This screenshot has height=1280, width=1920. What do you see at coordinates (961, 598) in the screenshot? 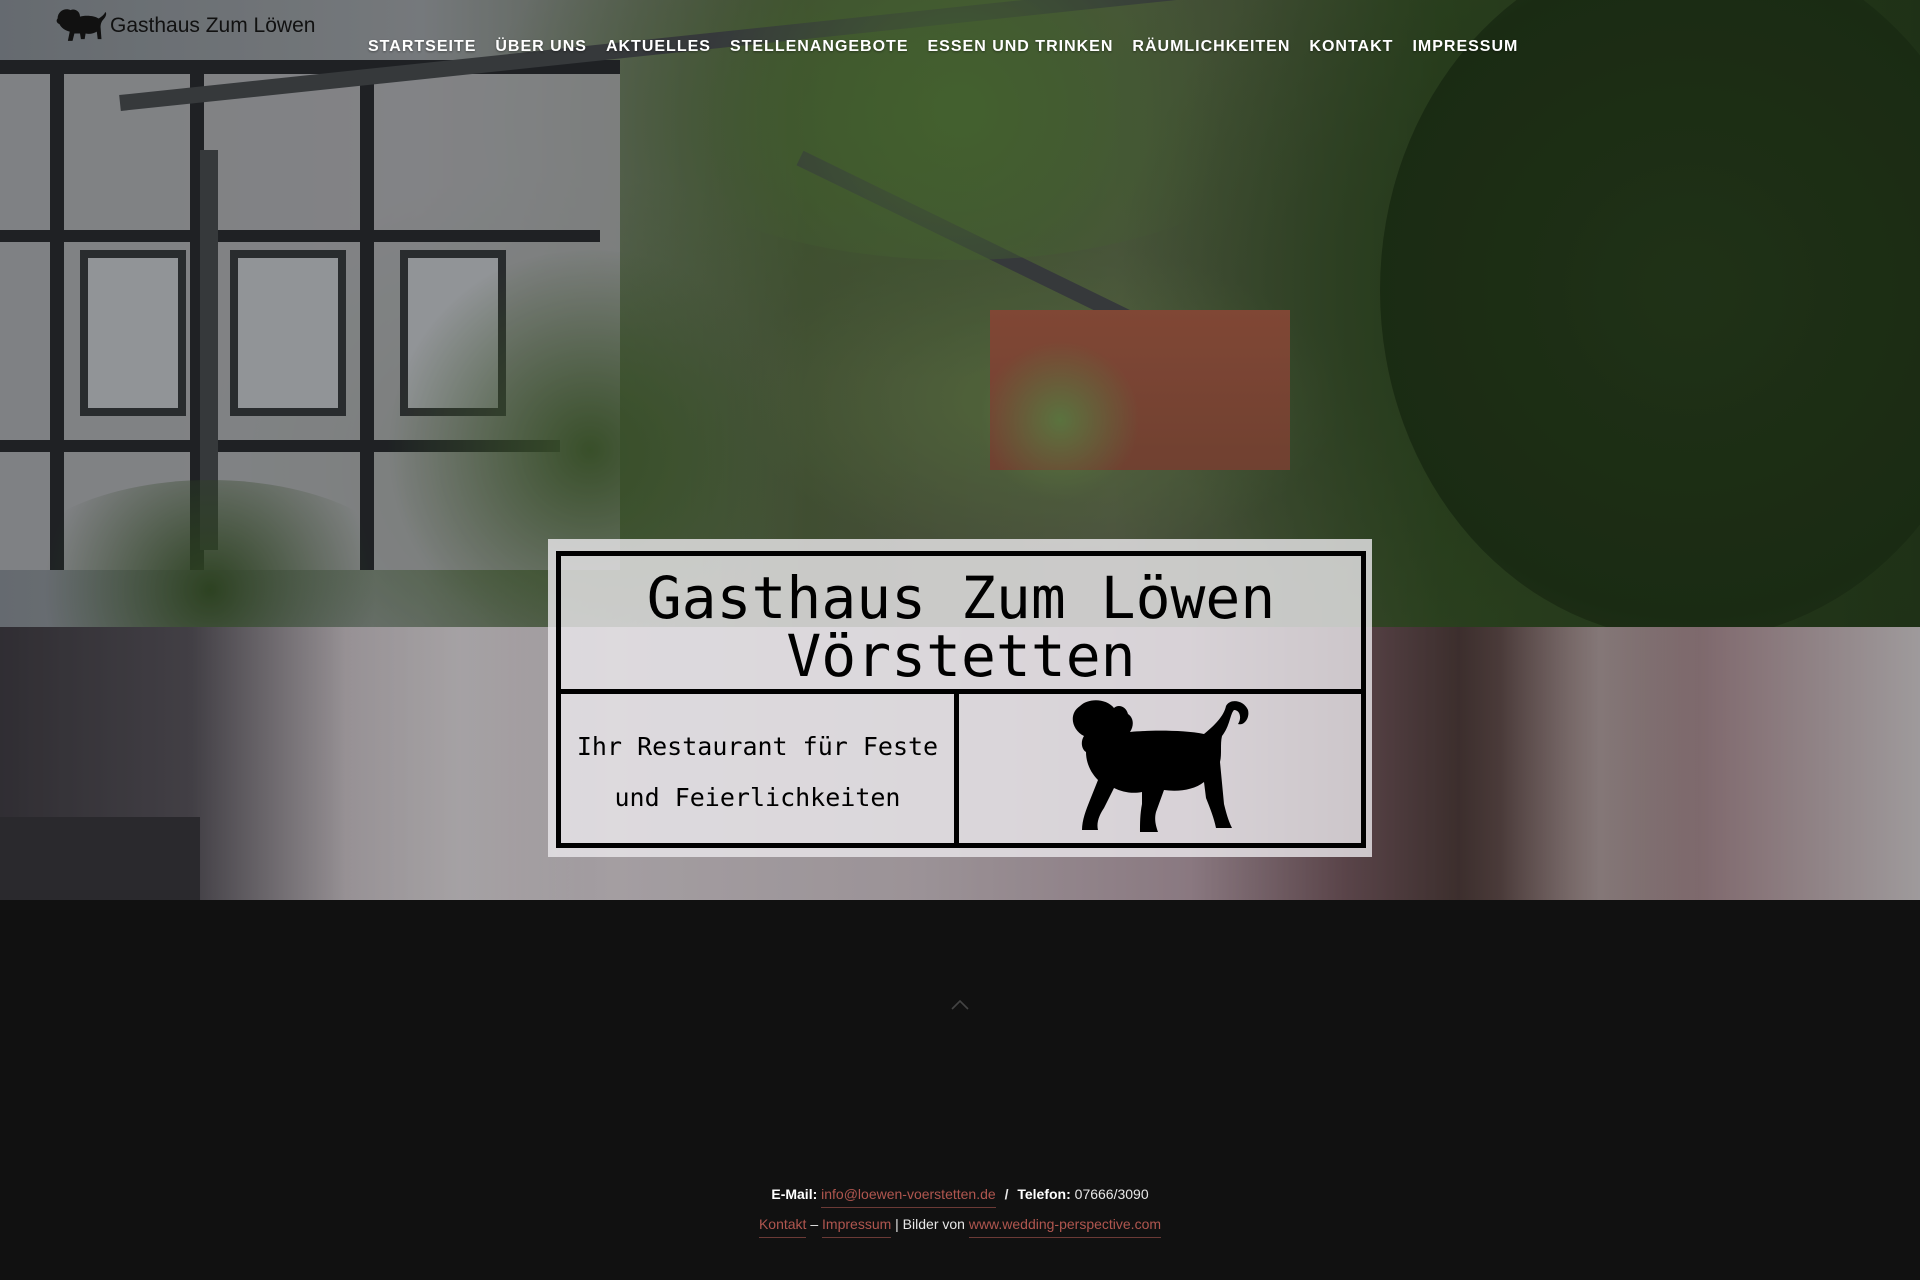
I see `sign-title: Gasthaus Zum Löwen` at bounding box center [961, 598].